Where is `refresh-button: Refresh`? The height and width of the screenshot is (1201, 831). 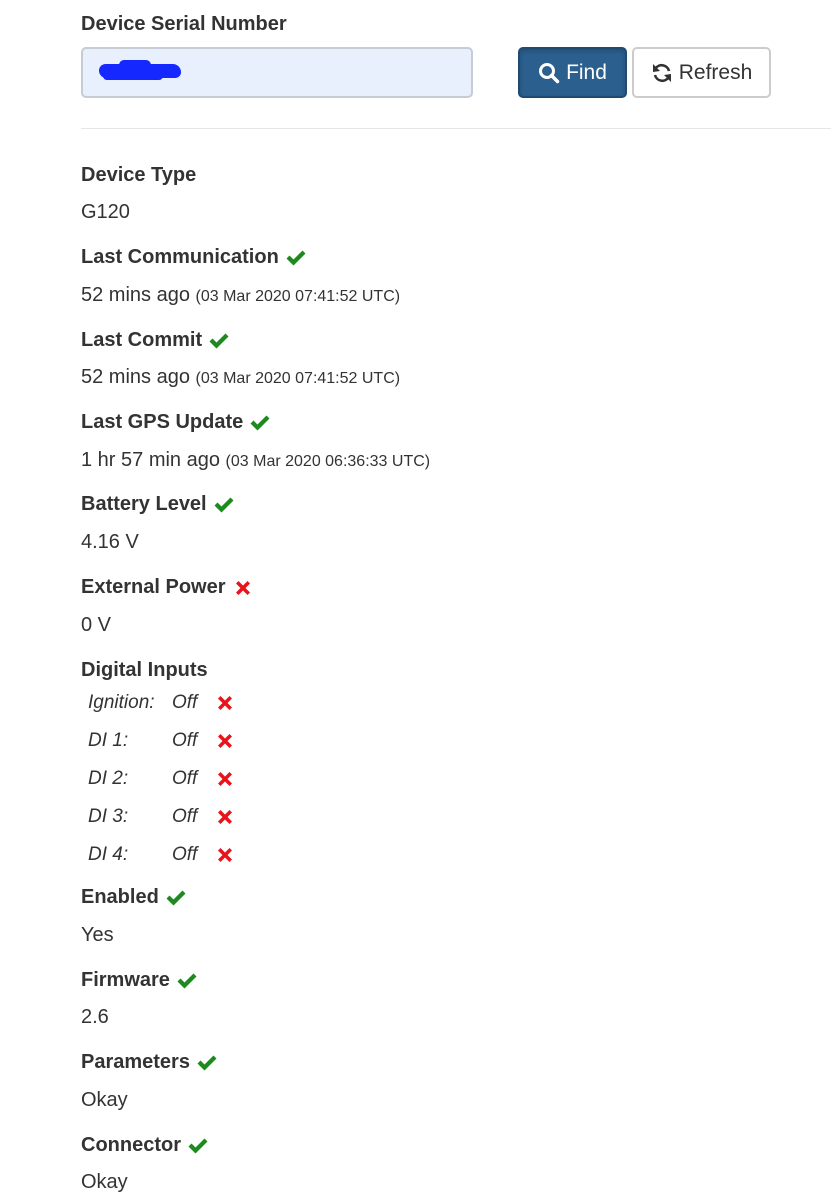
refresh-button: Refresh is located at coordinates (701, 72).